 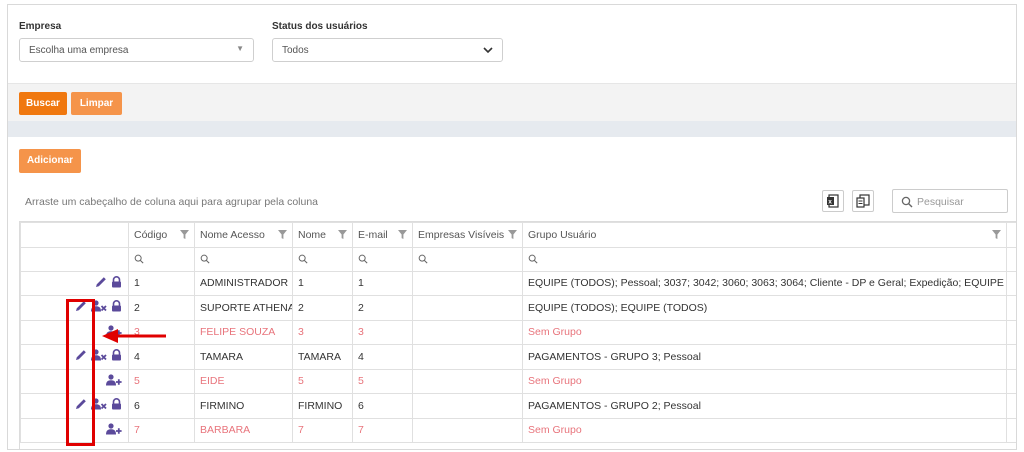 What do you see at coordinates (243, 406) in the screenshot?
I see `cell-nome-acesso: FIRMINO` at bounding box center [243, 406].